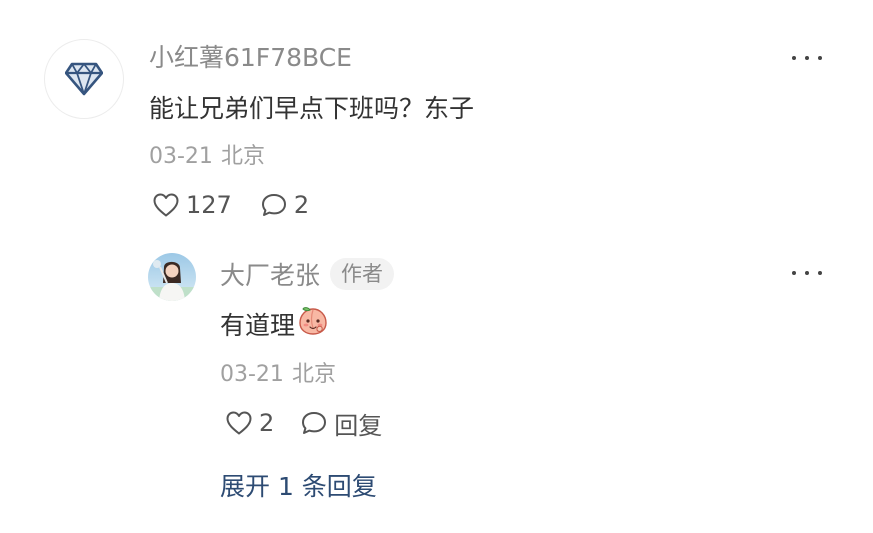 The image size is (873, 533). I want to click on comment-location: 北京, so click(242, 156).